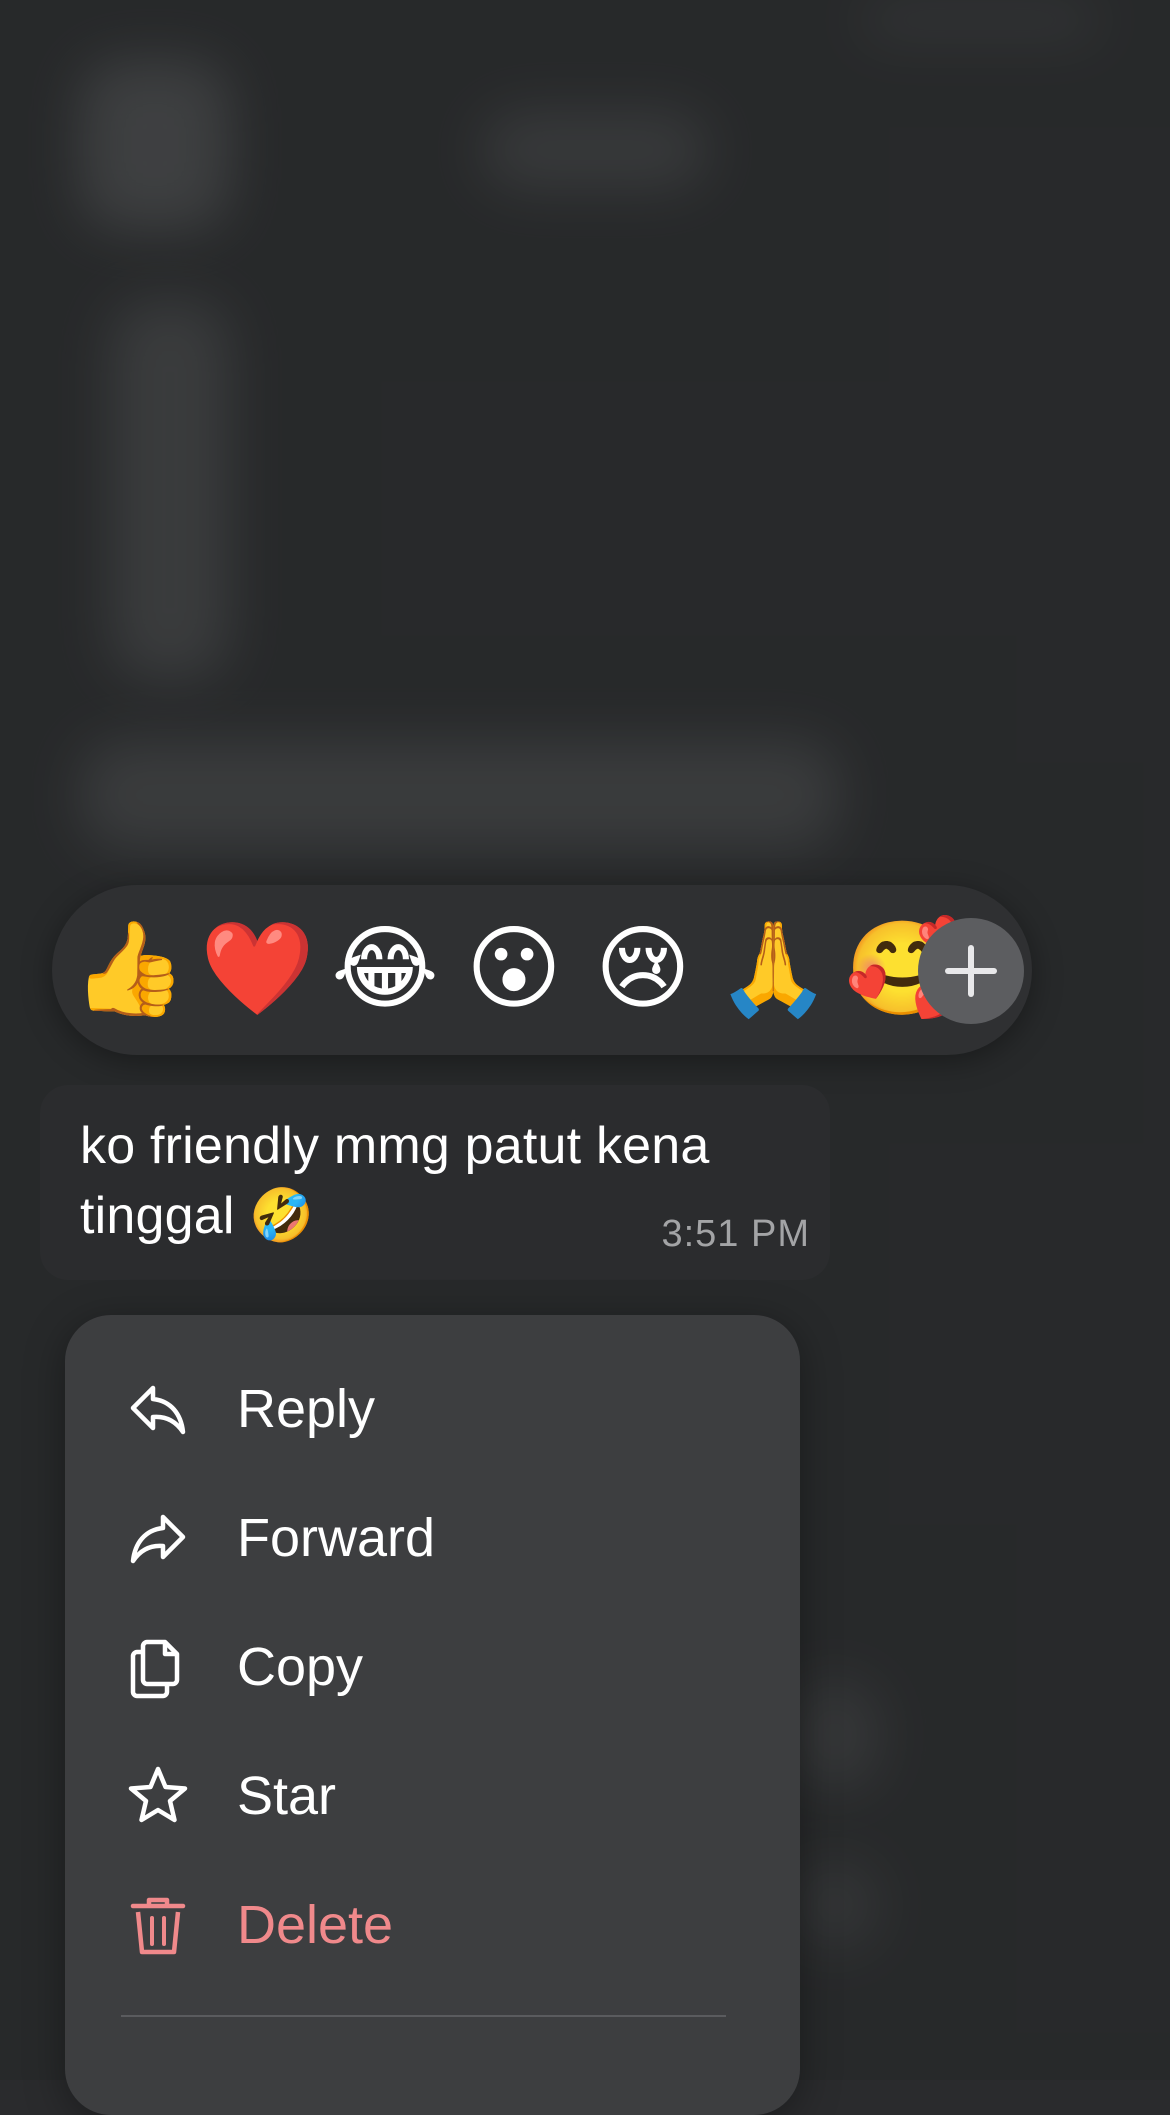 This screenshot has width=1170, height=2115. What do you see at coordinates (423, 2016) in the screenshot?
I see `menu-divider` at bounding box center [423, 2016].